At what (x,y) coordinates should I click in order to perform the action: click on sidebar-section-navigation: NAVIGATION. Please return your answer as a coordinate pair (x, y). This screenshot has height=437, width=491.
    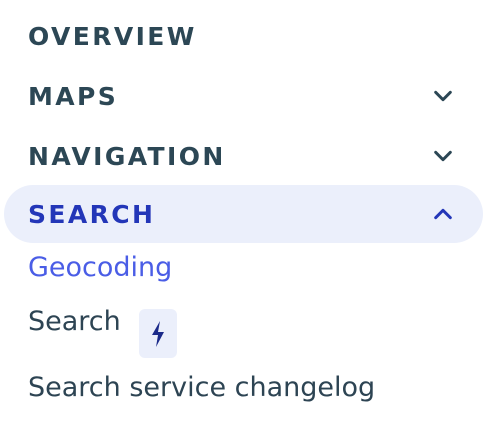
    Looking at the image, I should click on (243, 156).